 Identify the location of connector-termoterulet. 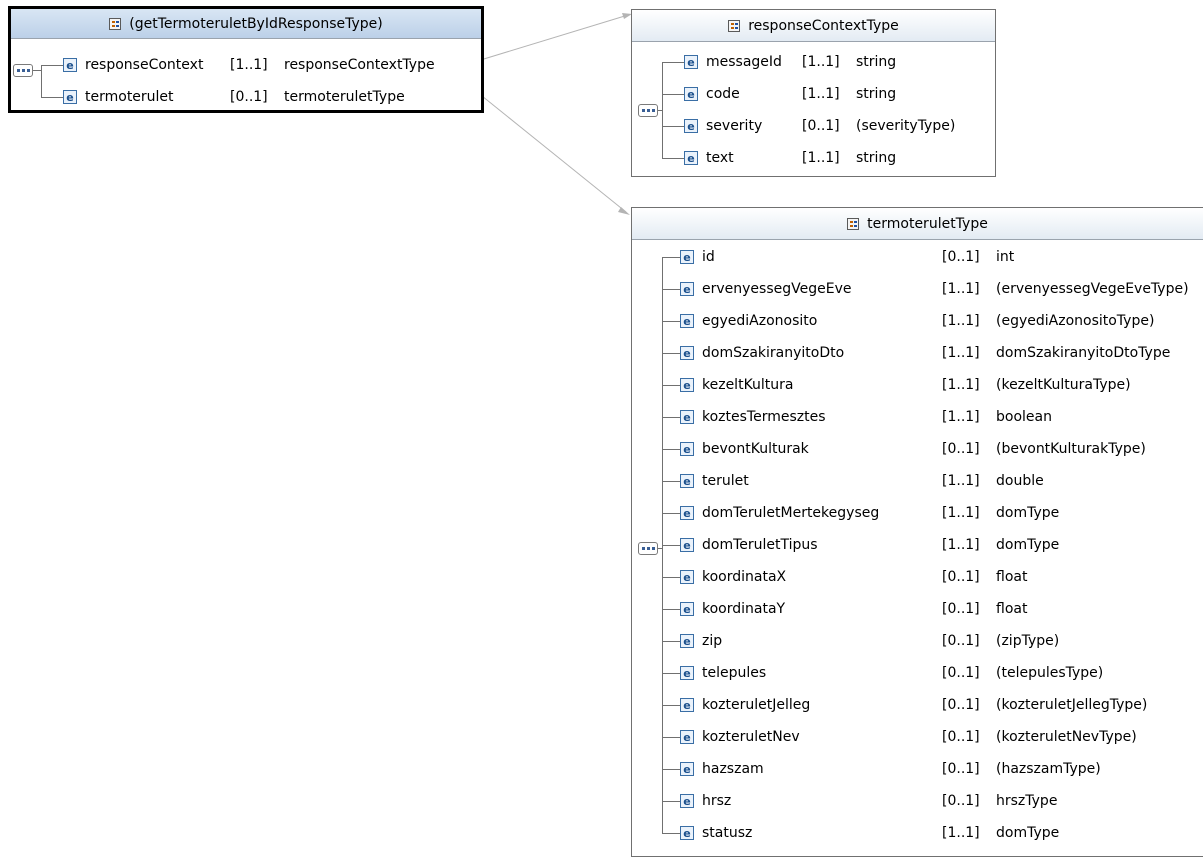
(554, 154).